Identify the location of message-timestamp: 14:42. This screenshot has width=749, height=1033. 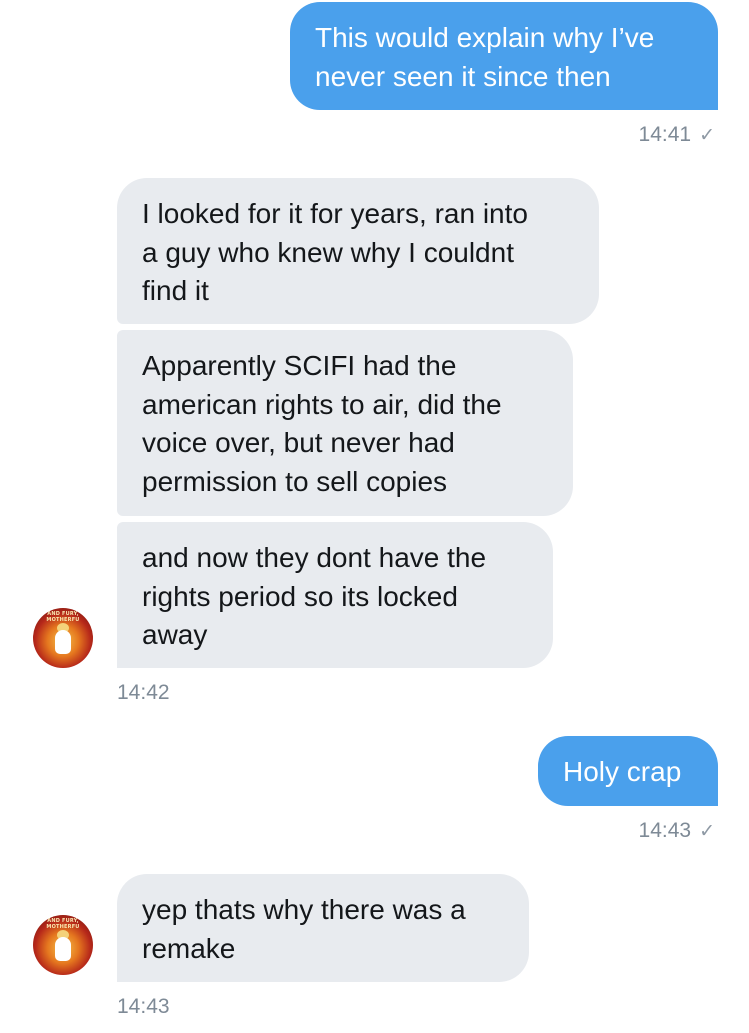
(143, 693).